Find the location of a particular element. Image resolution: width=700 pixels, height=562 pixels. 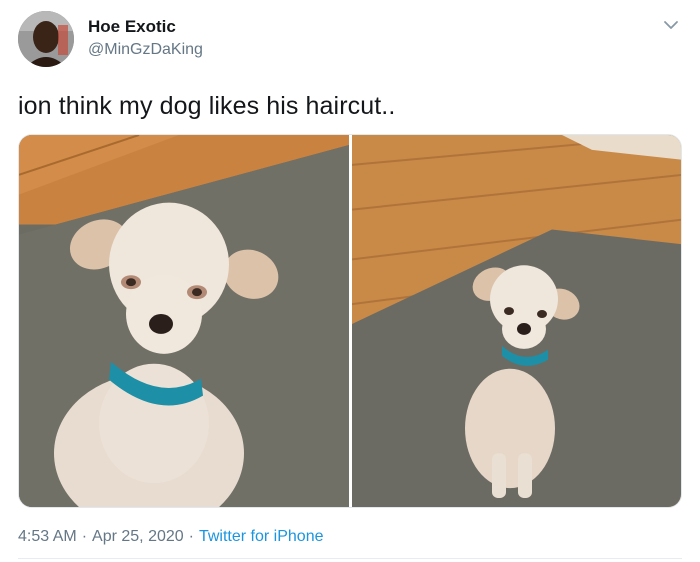

tweet-date: Apr 25, 2020 is located at coordinates (138, 536).